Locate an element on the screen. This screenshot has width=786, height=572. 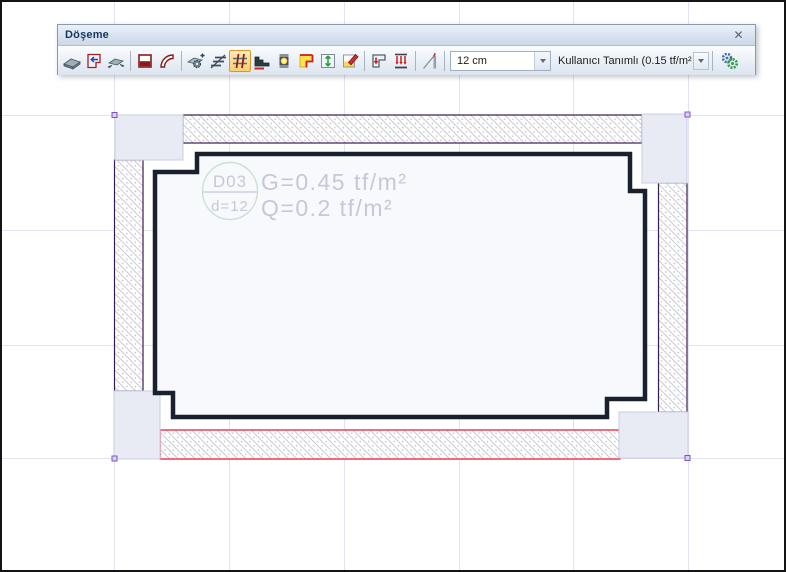
inclined-slab-button is located at coordinates (430, 61).